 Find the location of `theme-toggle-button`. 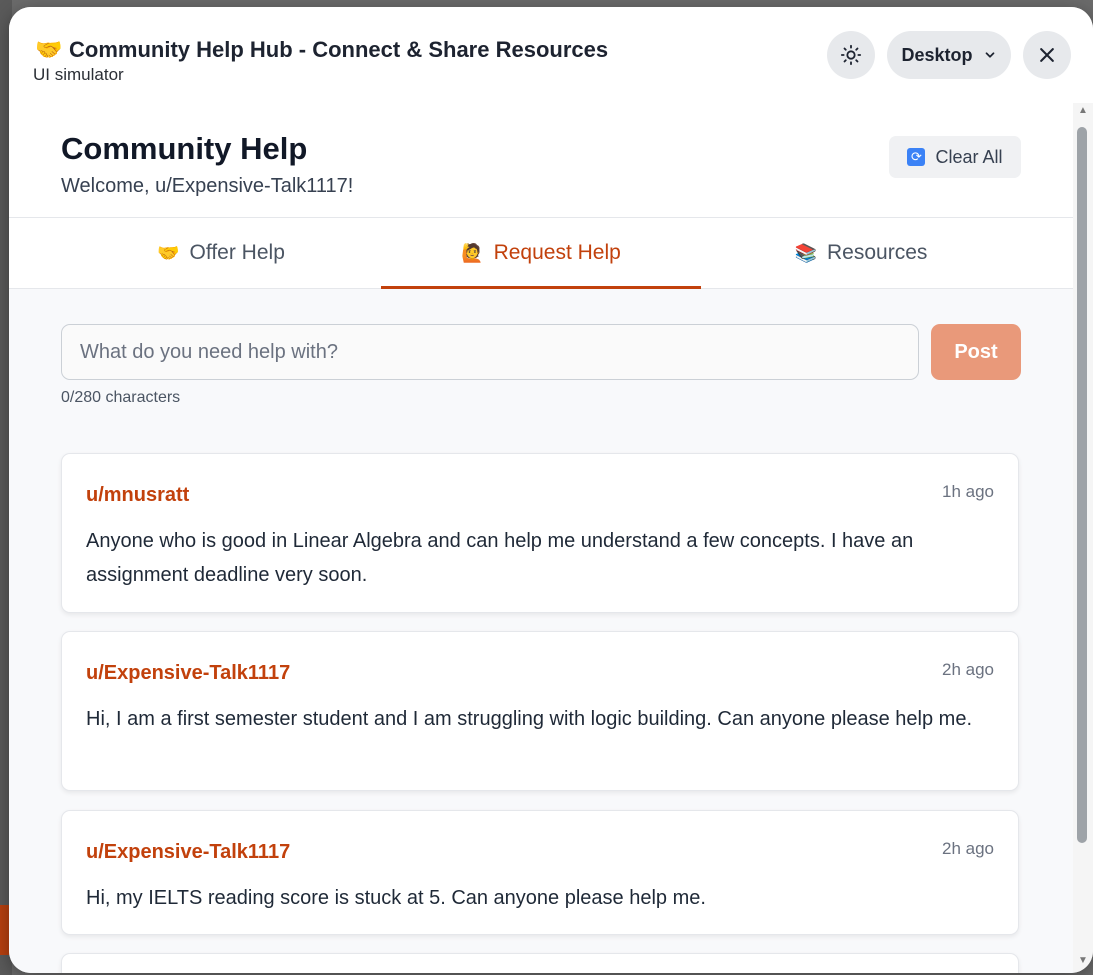

theme-toggle-button is located at coordinates (851, 55).